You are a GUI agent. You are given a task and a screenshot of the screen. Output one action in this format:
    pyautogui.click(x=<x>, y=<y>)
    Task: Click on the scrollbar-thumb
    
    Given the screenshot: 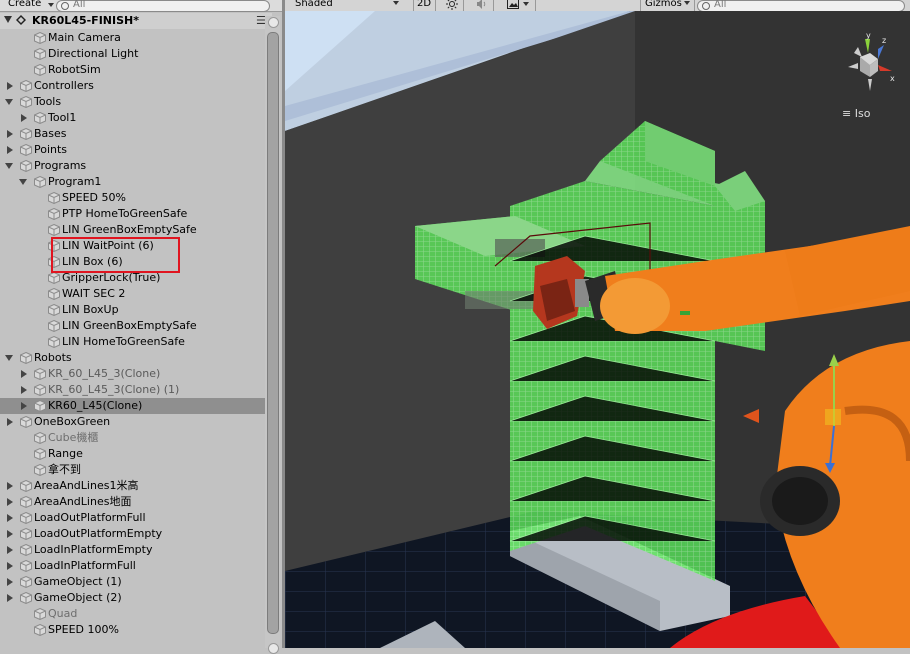 What is the action you would take?
    pyautogui.click(x=273, y=333)
    